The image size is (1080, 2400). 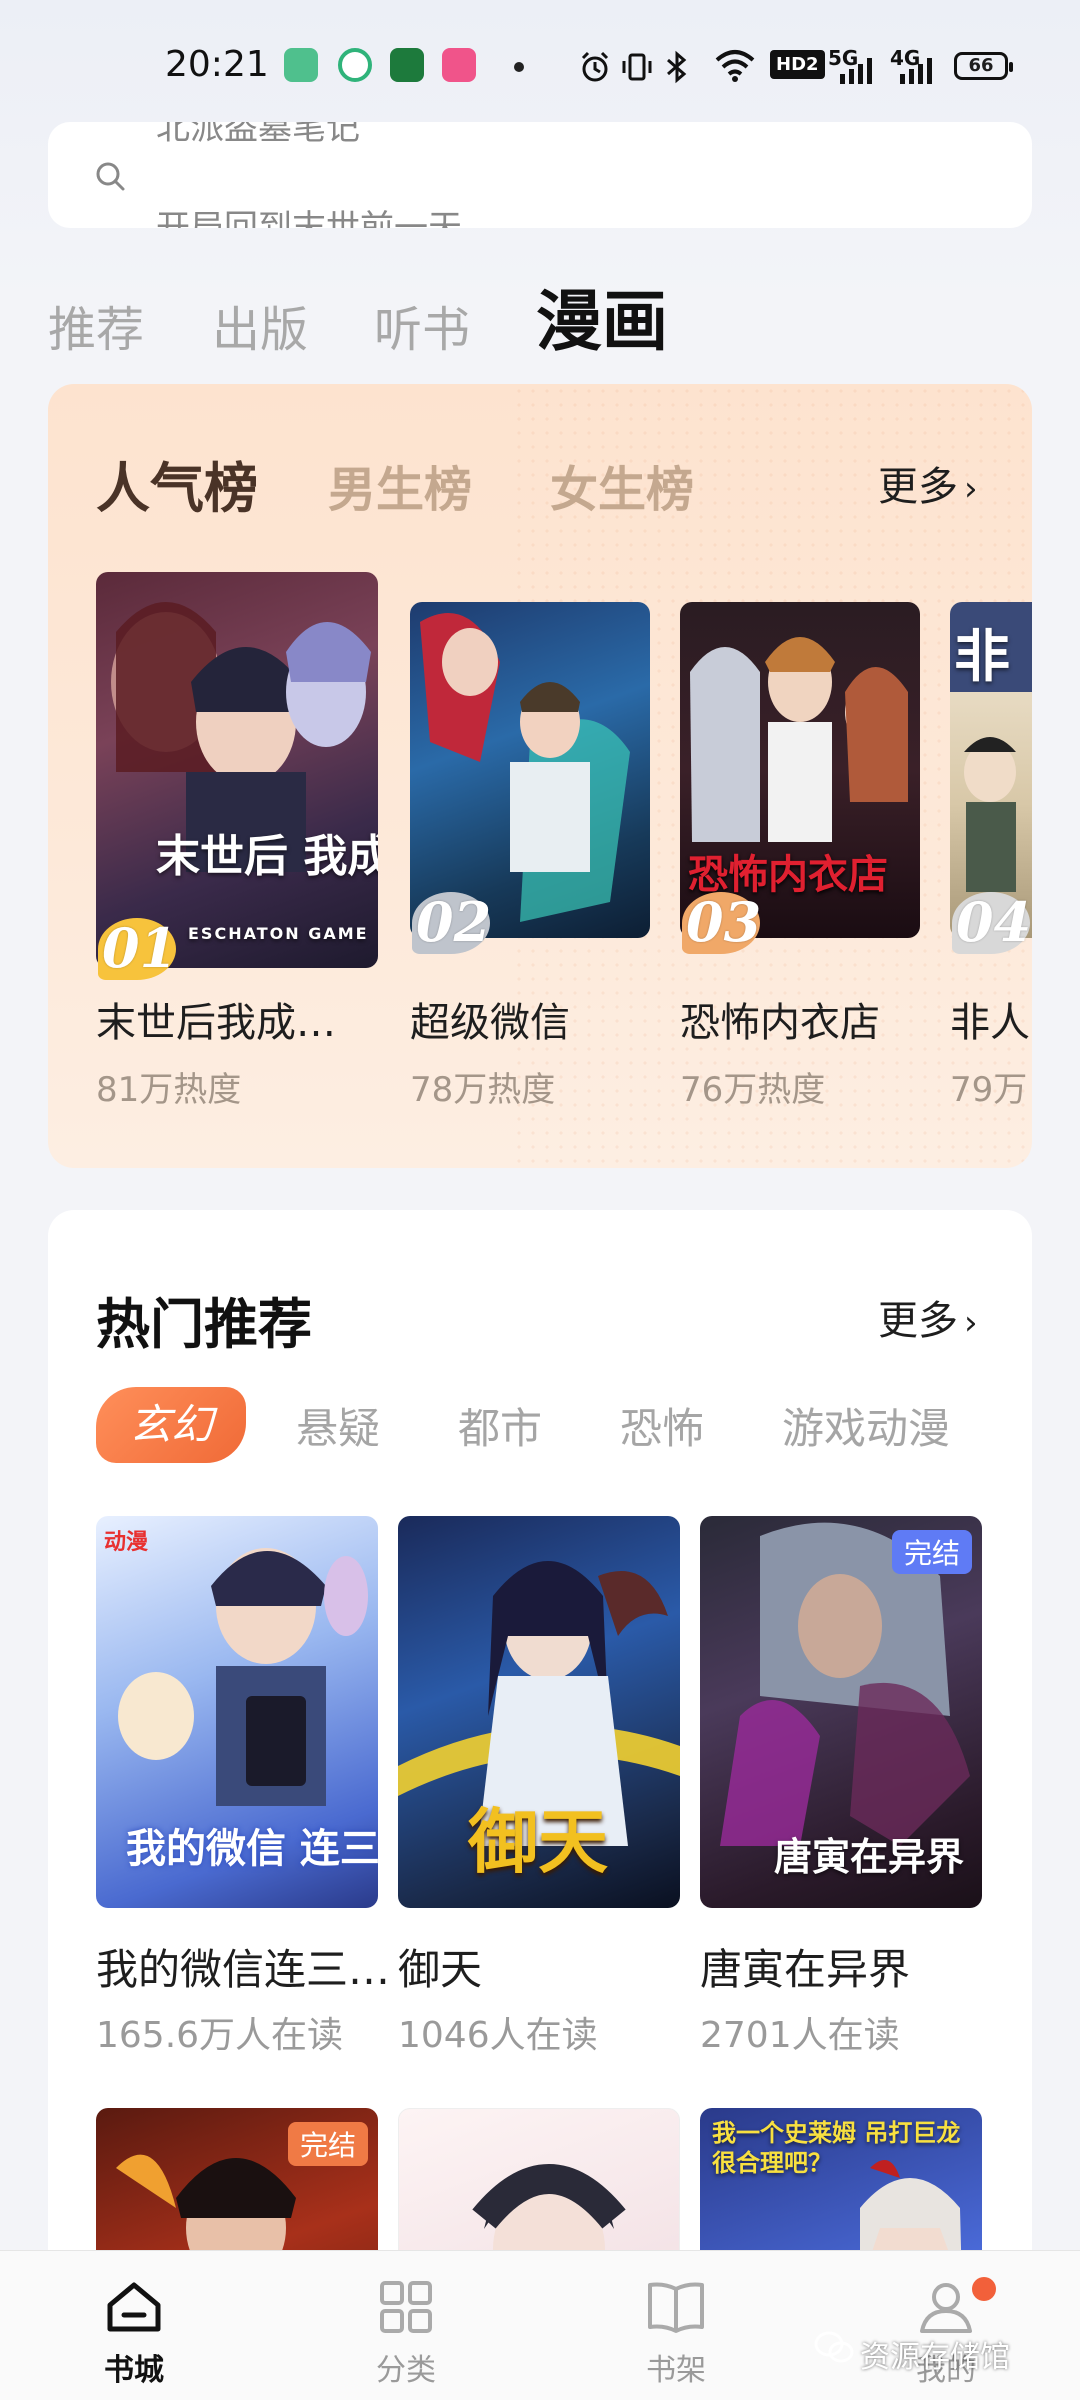 I want to click on cover-caption: 我的微信 连三界, so click(x=252, y=1849).